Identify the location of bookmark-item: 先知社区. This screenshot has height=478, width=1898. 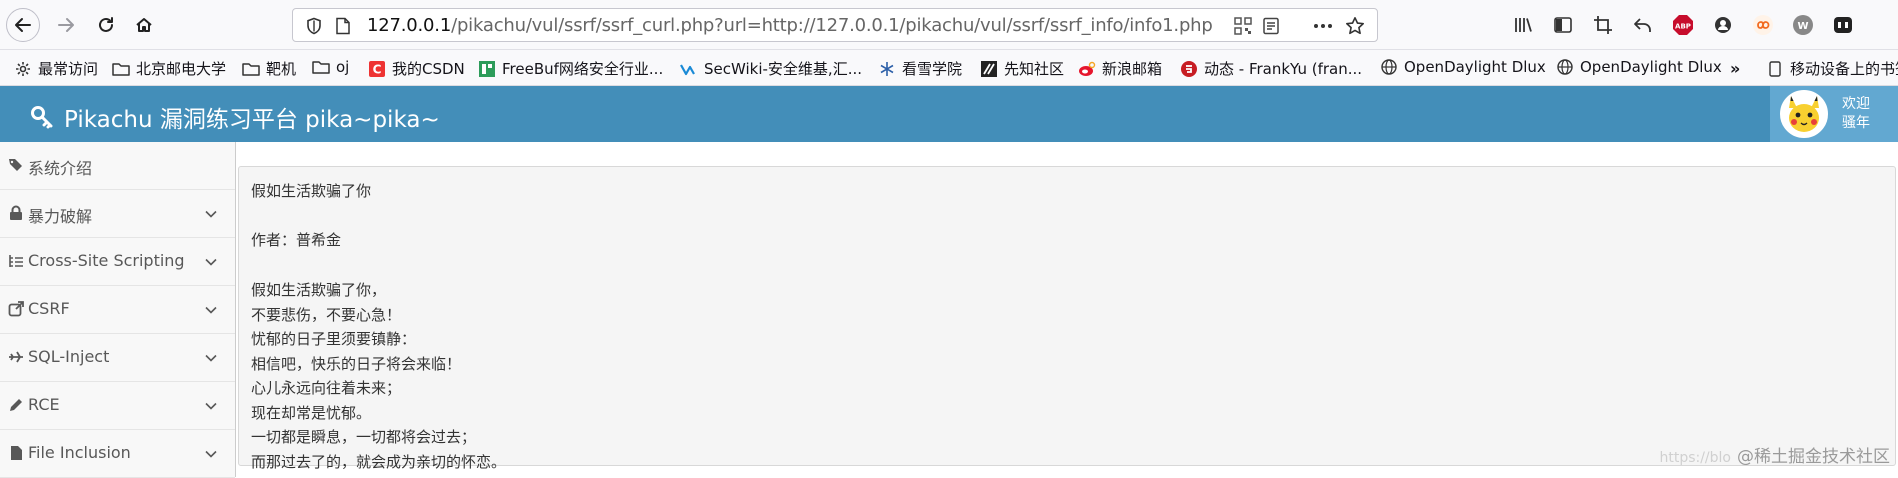
(1022, 68).